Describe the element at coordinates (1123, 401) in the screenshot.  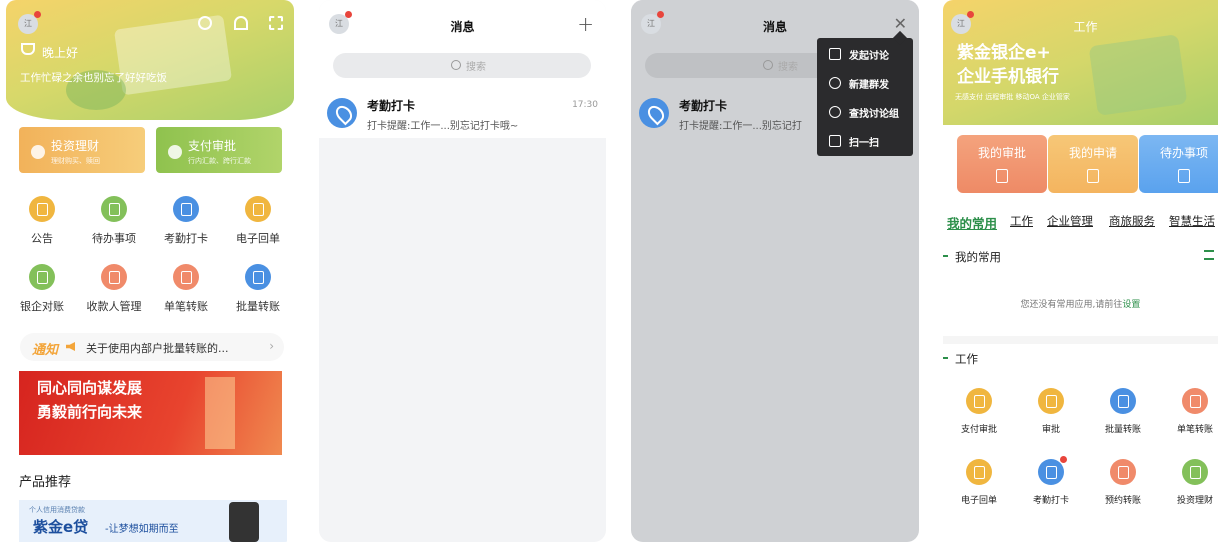
I see `batch-transfer-icon` at that location.